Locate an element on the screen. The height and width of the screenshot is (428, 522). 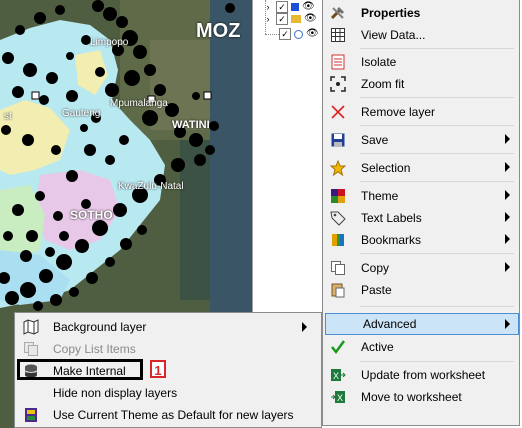
menu-item-label: Active is located at coordinates (377, 347).